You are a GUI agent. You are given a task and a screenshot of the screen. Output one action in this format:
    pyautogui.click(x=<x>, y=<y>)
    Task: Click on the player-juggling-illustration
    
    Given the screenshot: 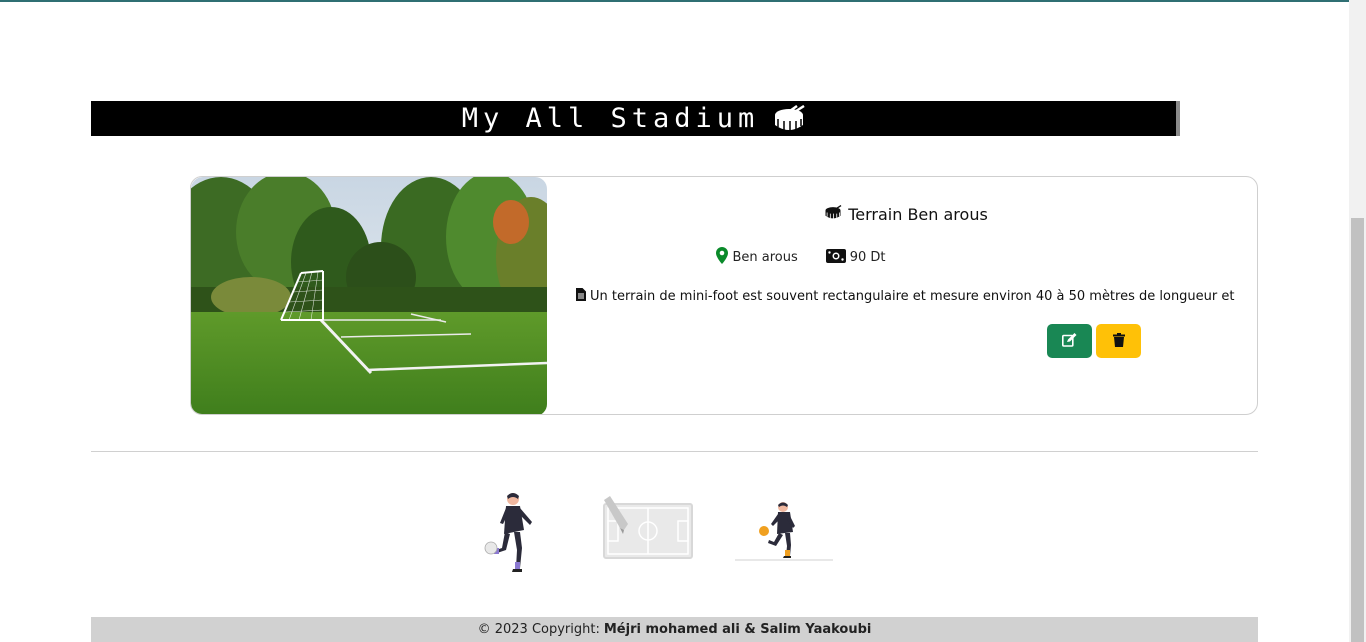 What is the action you would take?
    pyautogui.click(x=783, y=533)
    